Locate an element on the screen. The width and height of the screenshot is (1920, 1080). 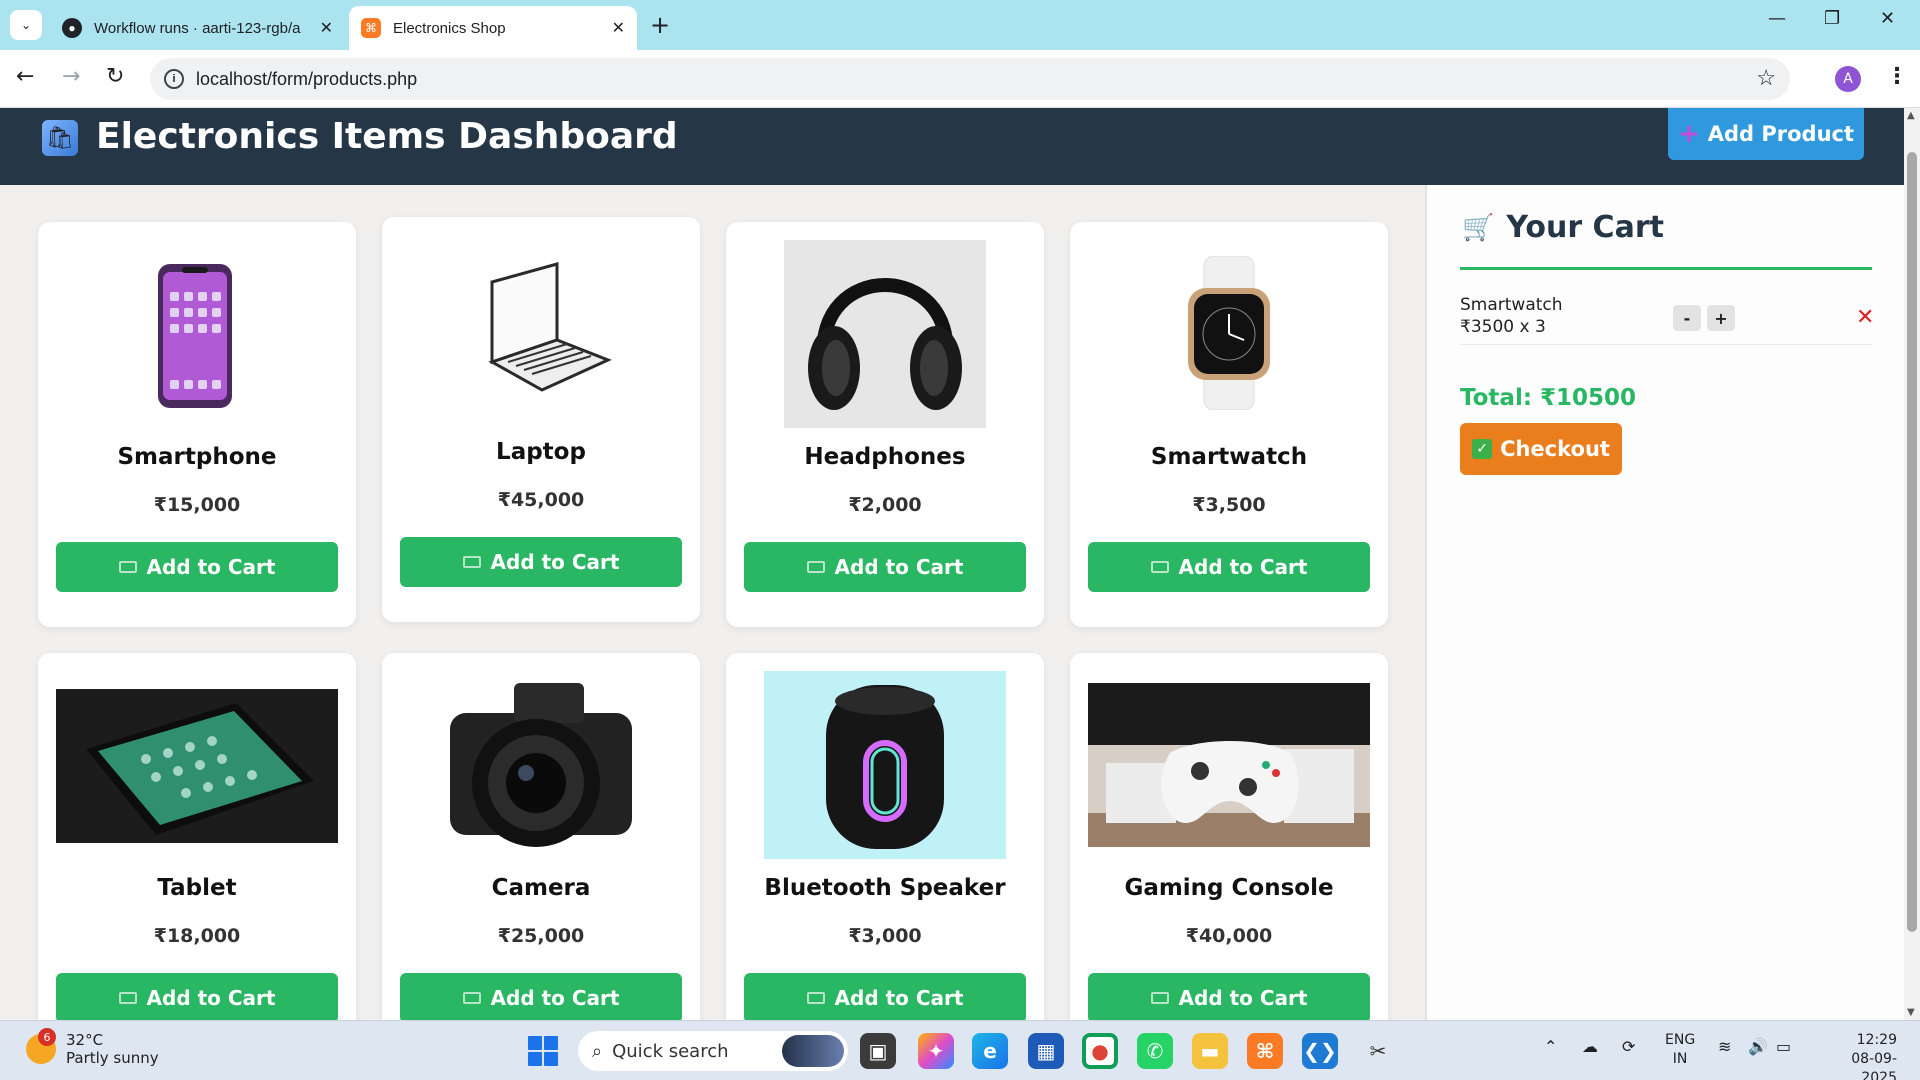
browser-toolbar: ← → ↻ i localhost/form/products.php ☆ is located at coordinates (960, 79).